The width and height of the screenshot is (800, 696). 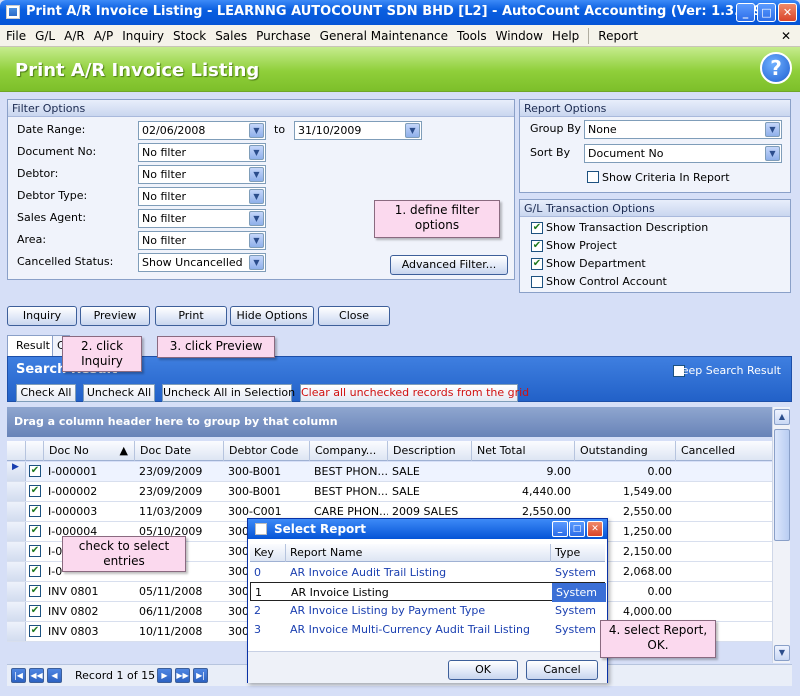 I want to click on menu-ar: A/R, so click(x=74, y=36).